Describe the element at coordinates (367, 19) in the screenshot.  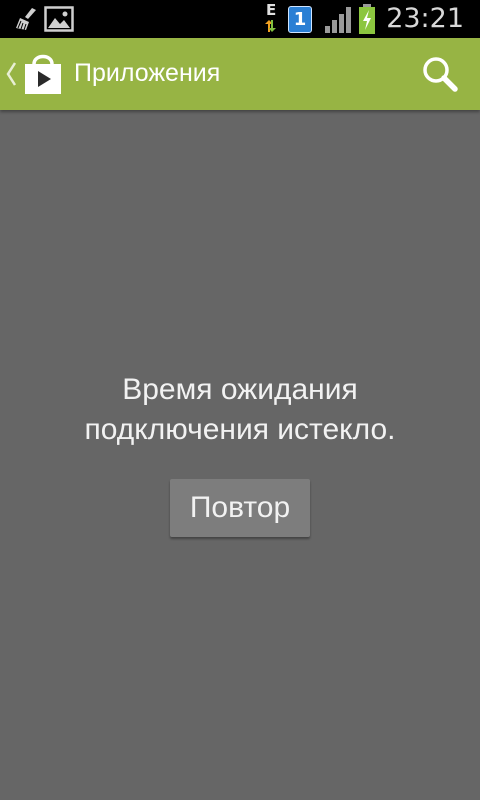
I see `battery-charging-icon` at that location.